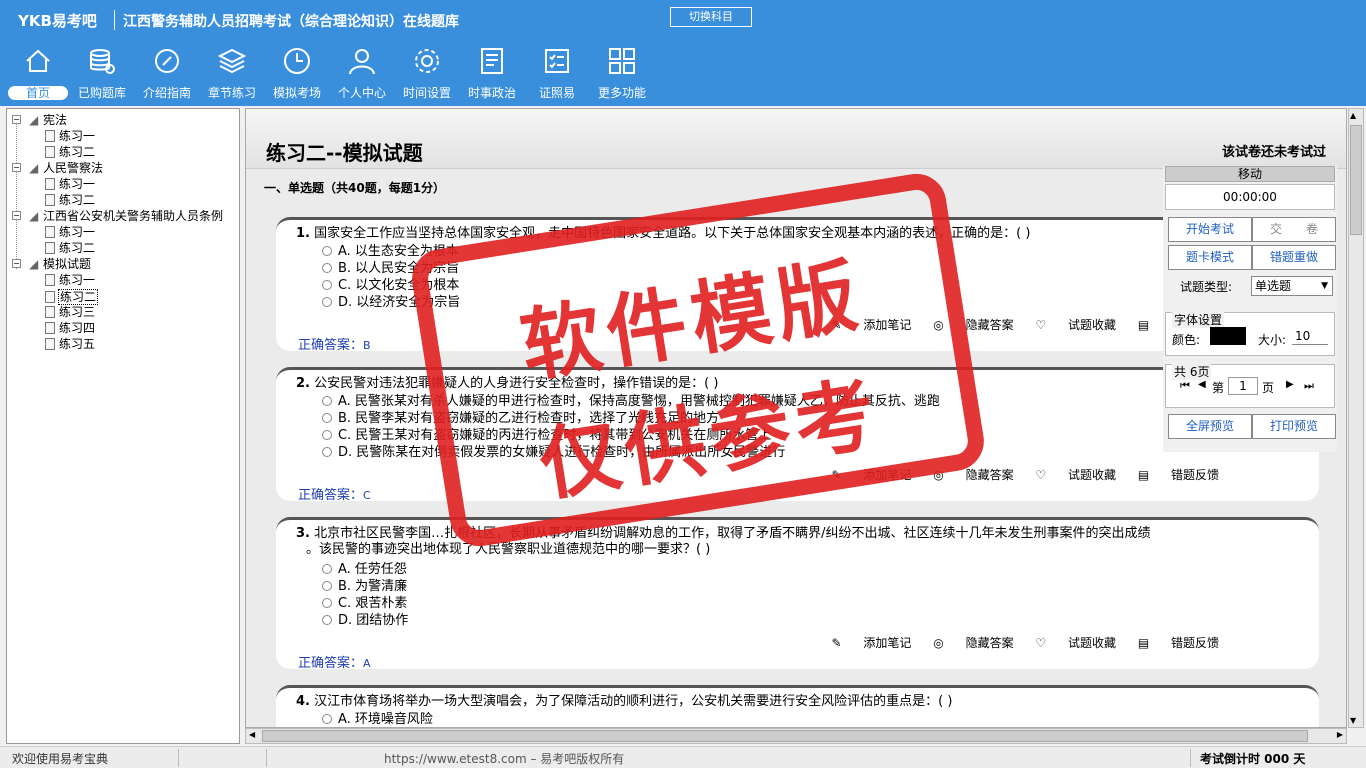 This screenshot has height=768, width=1366. I want to click on question-type-label: 试题类型:, so click(1206, 287).